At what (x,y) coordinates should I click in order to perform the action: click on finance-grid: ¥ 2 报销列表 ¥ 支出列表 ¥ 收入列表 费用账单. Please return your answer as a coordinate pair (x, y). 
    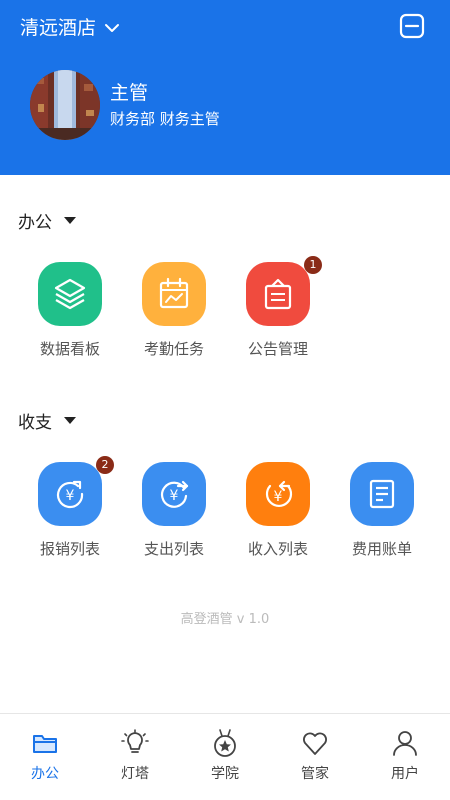
    Looking at the image, I should click on (226, 508).